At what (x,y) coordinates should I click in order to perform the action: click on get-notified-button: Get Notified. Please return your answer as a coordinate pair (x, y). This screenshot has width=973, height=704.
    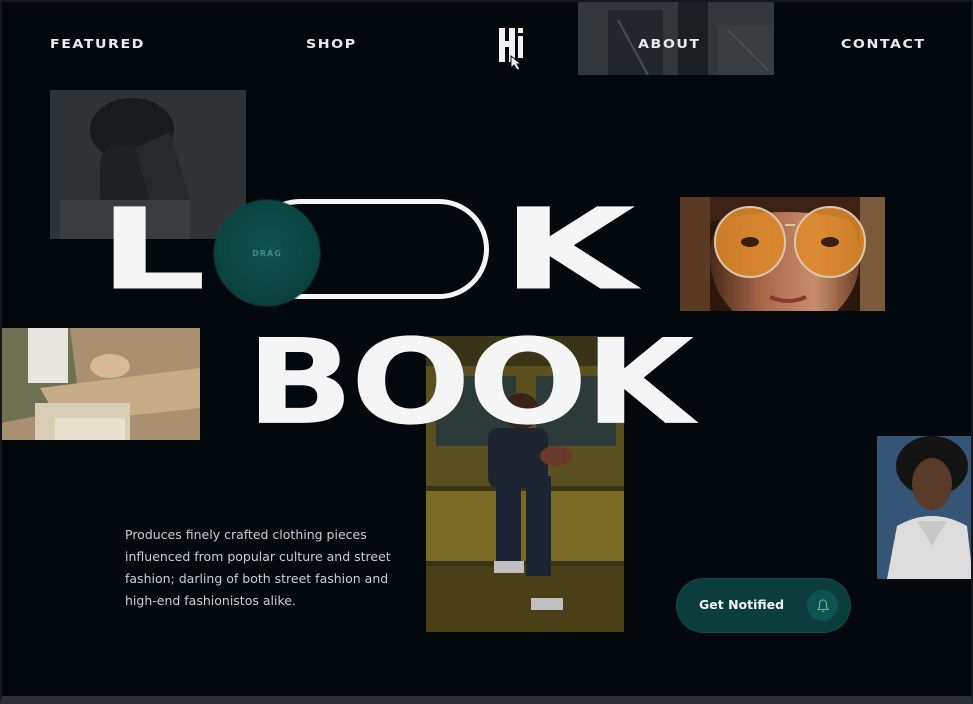
    Looking at the image, I should click on (763, 605).